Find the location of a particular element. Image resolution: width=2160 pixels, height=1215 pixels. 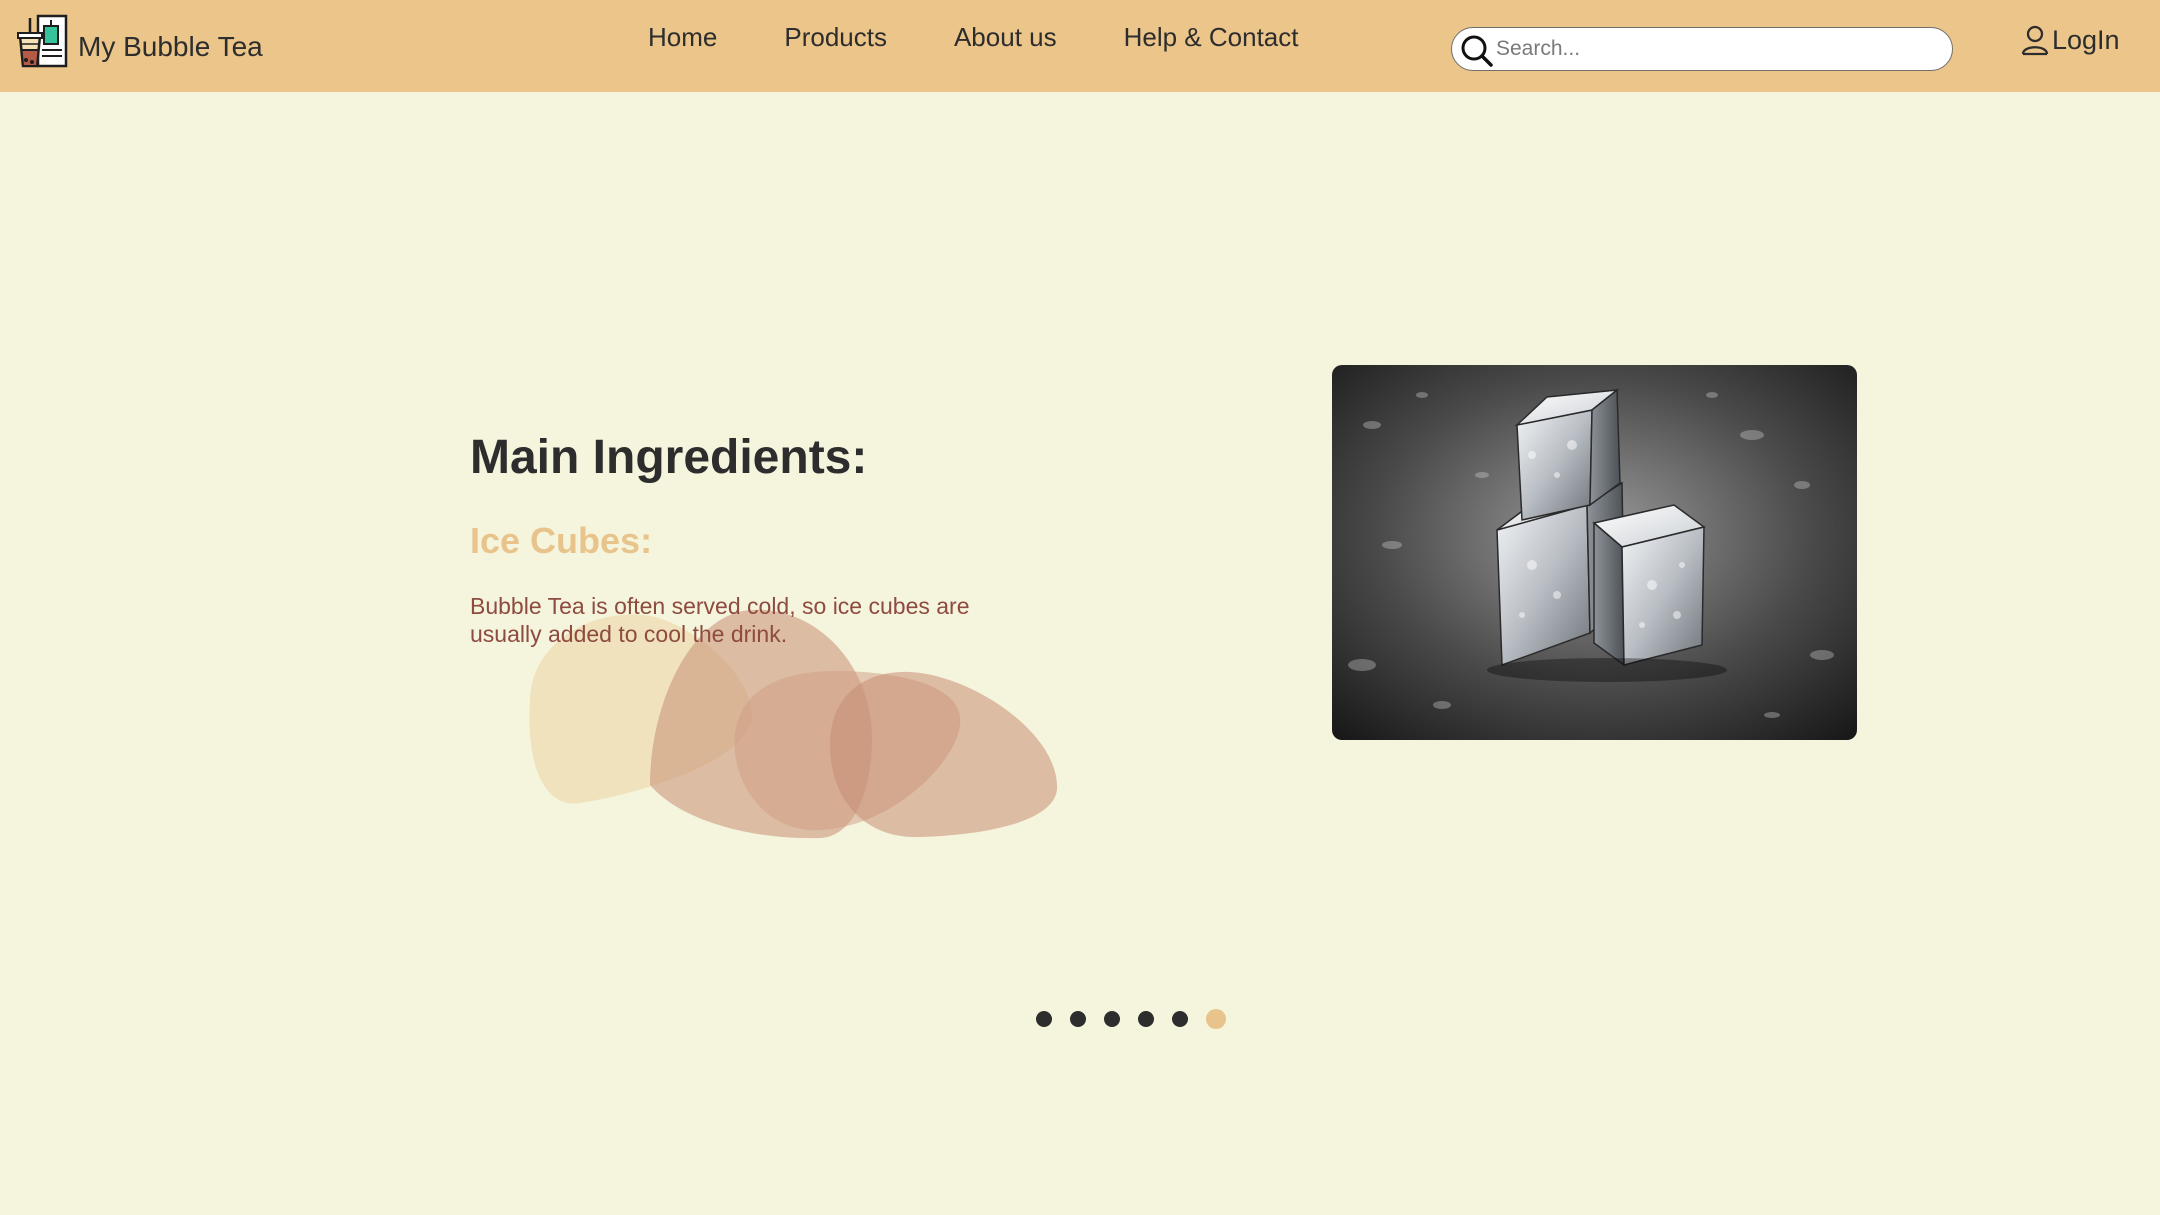

nav-about-link: About us is located at coordinates (1005, 37).